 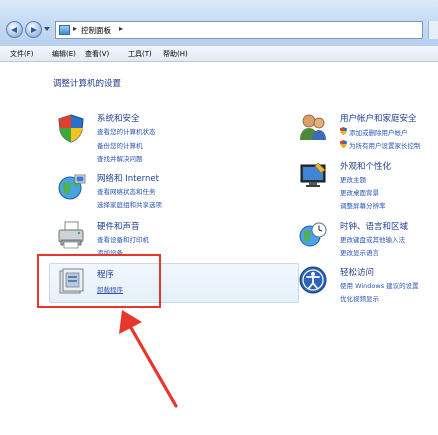 I want to click on link-parental-controls: 为所有用户设置家长控制, so click(x=380, y=145).